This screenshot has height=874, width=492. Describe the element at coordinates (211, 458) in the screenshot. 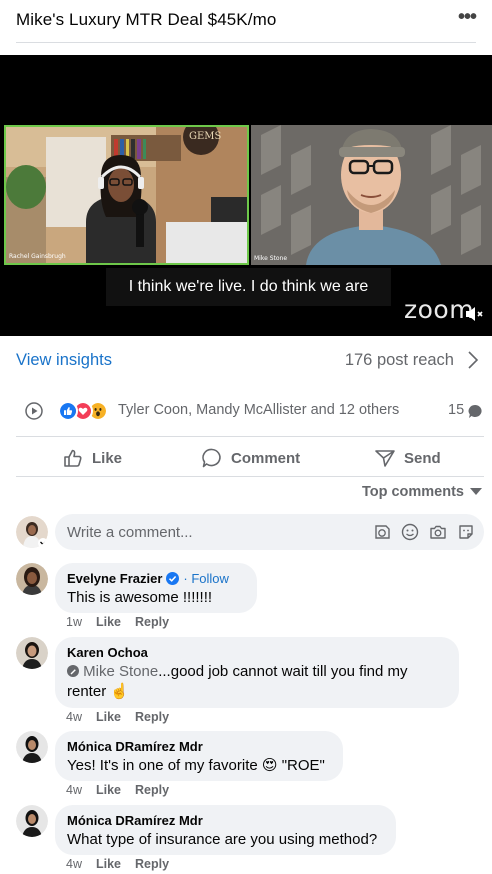

I see `comment-icon` at that location.